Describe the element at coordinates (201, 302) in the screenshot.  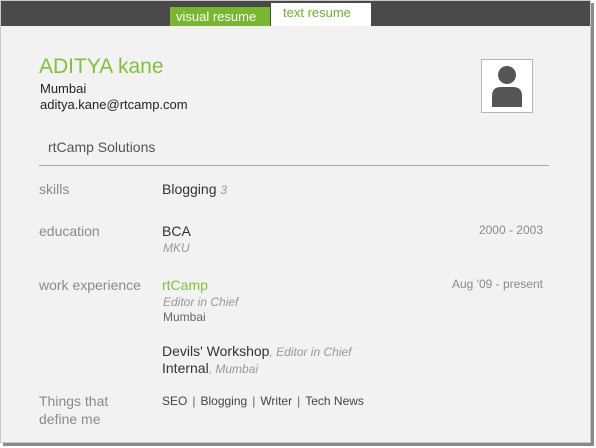
I see `job-role: Editor in Chief` at that location.